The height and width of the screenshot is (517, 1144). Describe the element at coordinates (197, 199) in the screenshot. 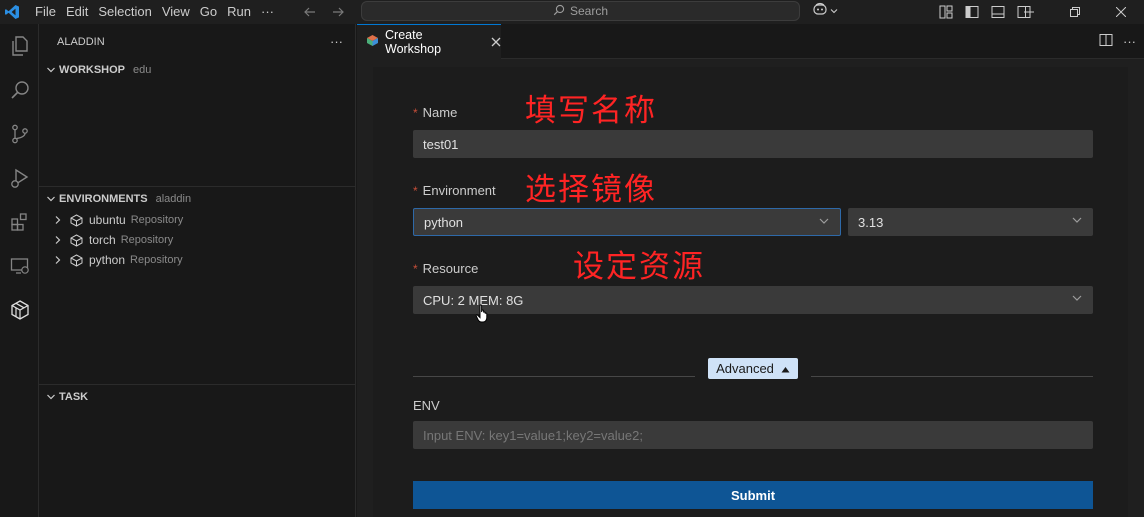

I see `environments-section-header: ENVIRONMENTS aladdin` at that location.